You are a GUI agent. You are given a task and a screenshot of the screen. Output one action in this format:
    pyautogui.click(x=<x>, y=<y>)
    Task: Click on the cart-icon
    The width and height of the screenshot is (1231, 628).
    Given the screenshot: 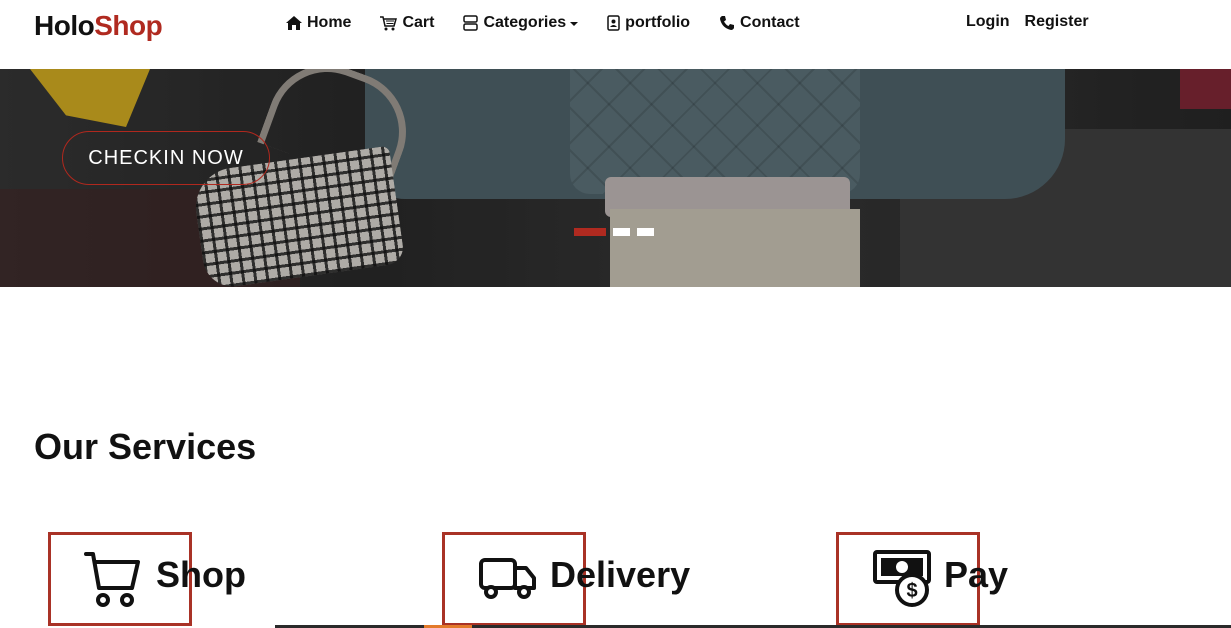 What is the action you would take?
    pyautogui.click(x=389, y=22)
    